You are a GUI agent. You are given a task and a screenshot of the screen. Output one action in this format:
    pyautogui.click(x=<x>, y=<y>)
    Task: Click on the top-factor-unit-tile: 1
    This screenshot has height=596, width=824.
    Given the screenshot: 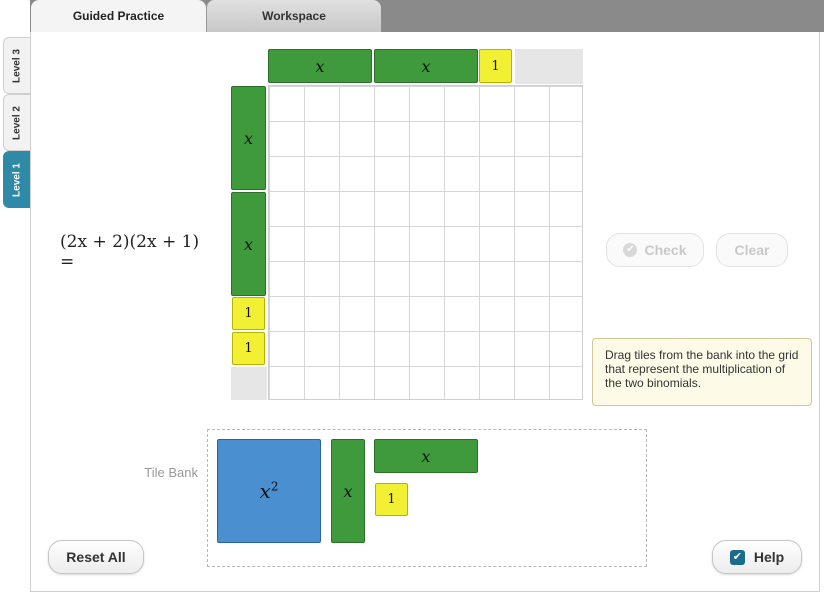 What is the action you would take?
    pyautogui.click(x=495, y=66)
    